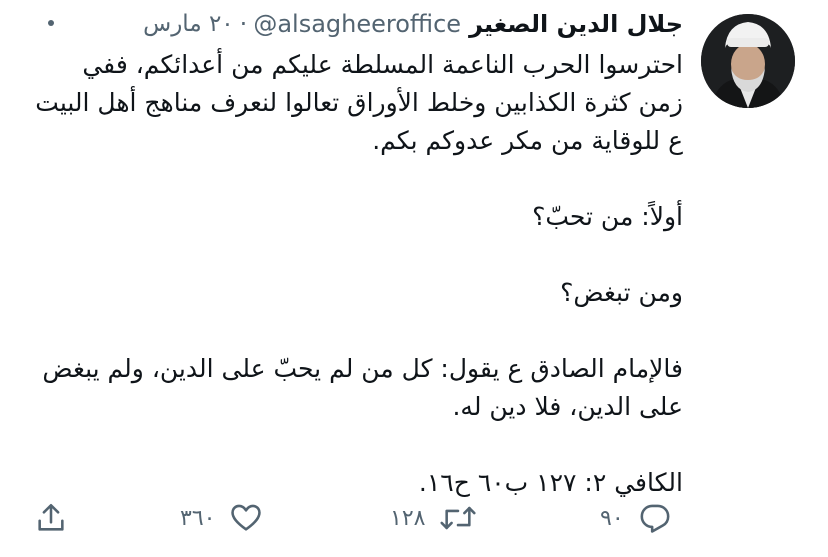 Image resolution: width=828 pixels, height=557 pixels. I want to click on tweet-actions: ٣٦٠ ١٢٨ ٩٠, so click(356, 518).